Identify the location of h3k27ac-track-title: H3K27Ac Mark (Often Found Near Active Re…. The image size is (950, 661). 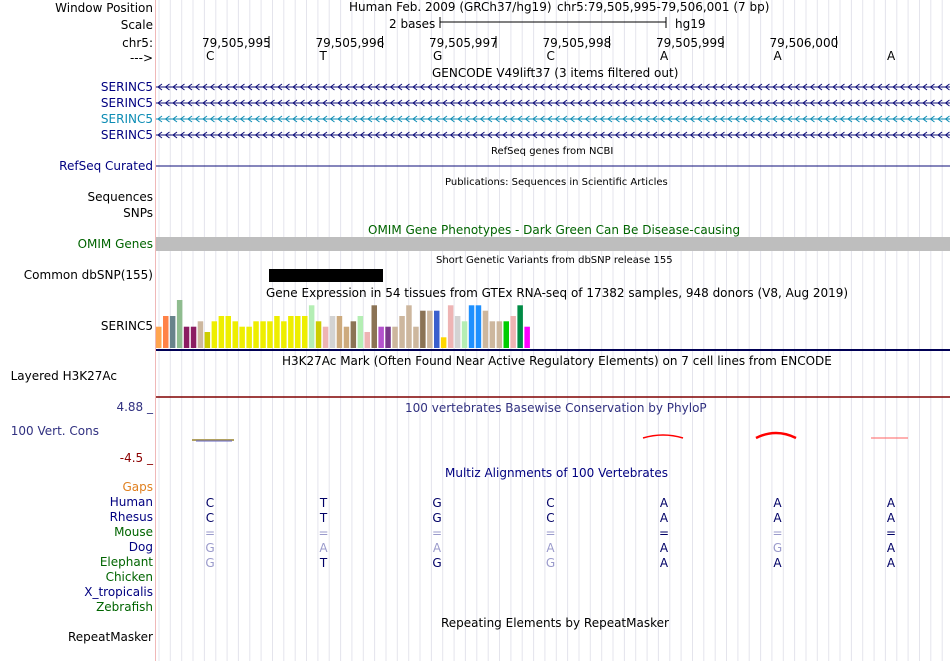
(557, 361).